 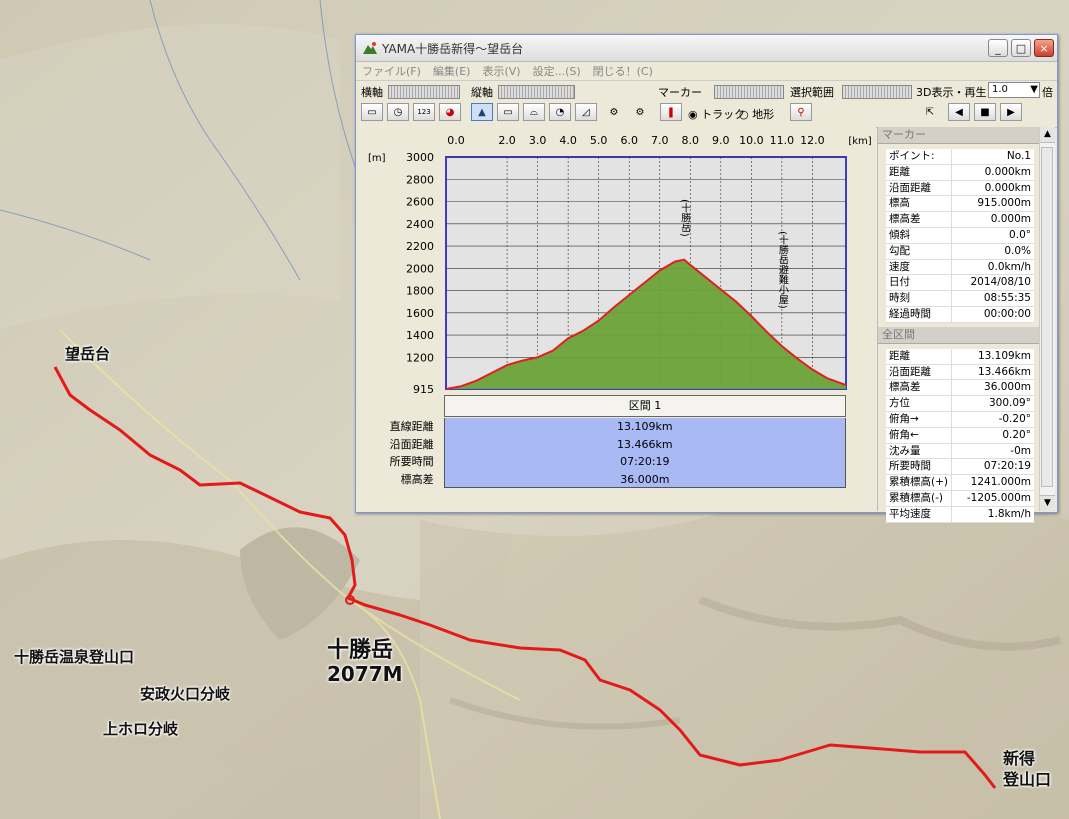 What do you see at coordinates (1021, 48) in the screenshot?
I see `maximize-button: □` at bounding box center [1021, 48].